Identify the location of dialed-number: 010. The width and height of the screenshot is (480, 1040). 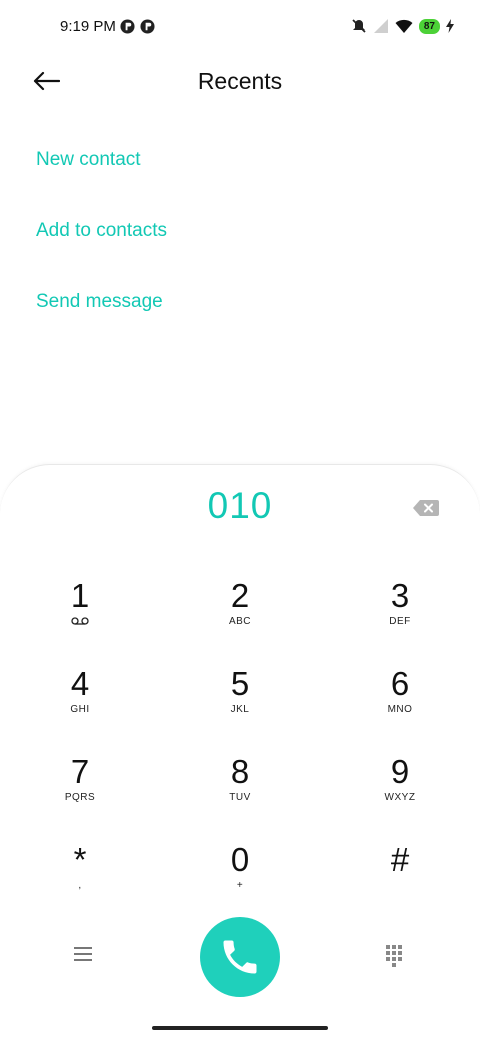
(240, 505).